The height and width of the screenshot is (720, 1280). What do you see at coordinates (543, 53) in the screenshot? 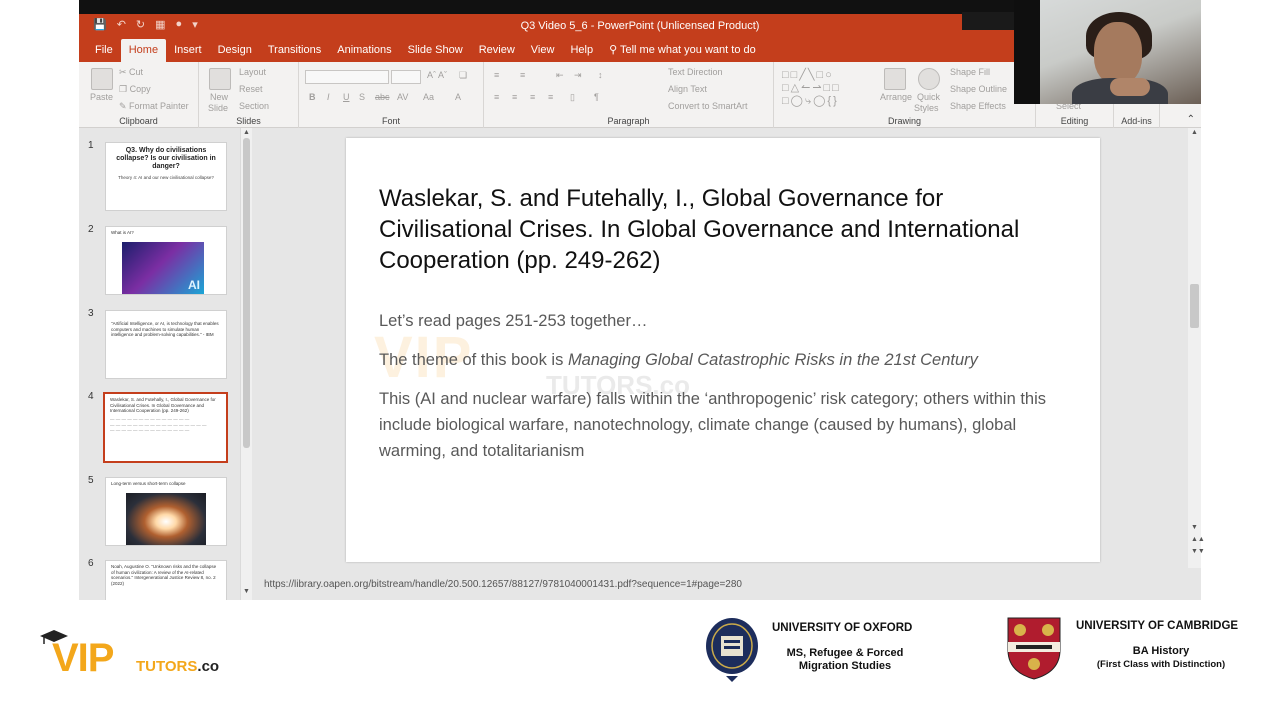
I see `tab-view: View` at bounding box center [543, 53].